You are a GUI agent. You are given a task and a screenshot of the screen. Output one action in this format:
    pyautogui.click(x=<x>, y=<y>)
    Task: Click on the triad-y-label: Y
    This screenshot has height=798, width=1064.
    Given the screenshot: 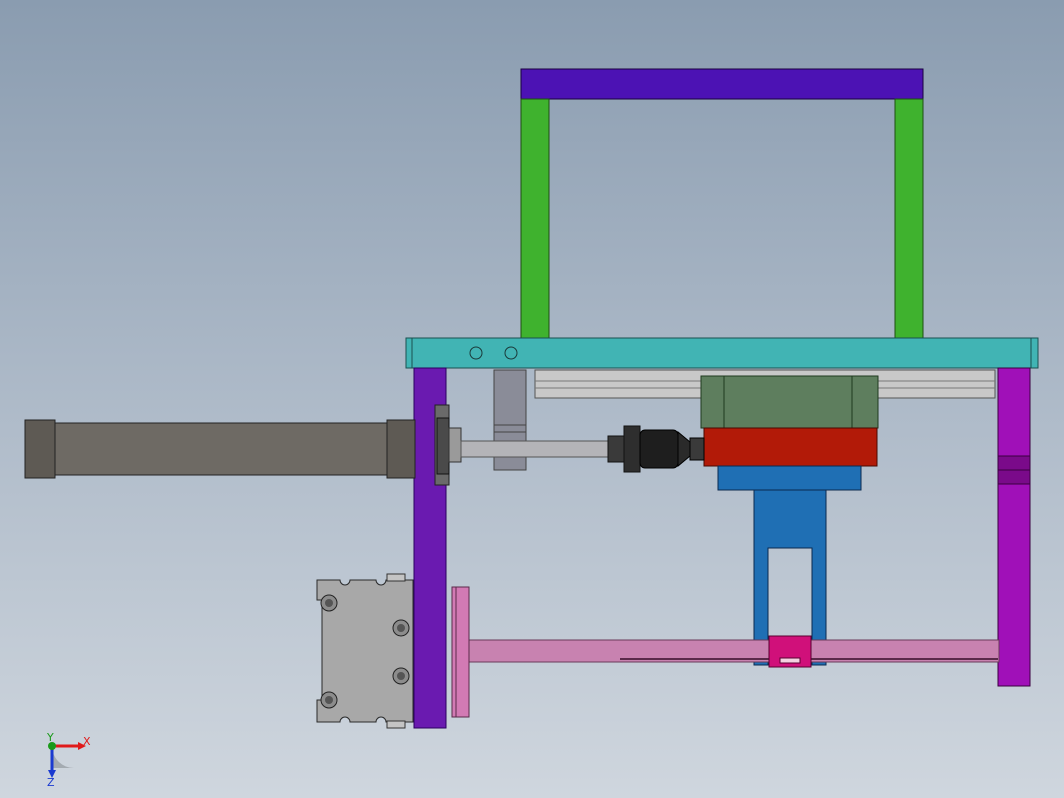 What is the action you would take?
    pyautogui.click(x=50, y=737)
    